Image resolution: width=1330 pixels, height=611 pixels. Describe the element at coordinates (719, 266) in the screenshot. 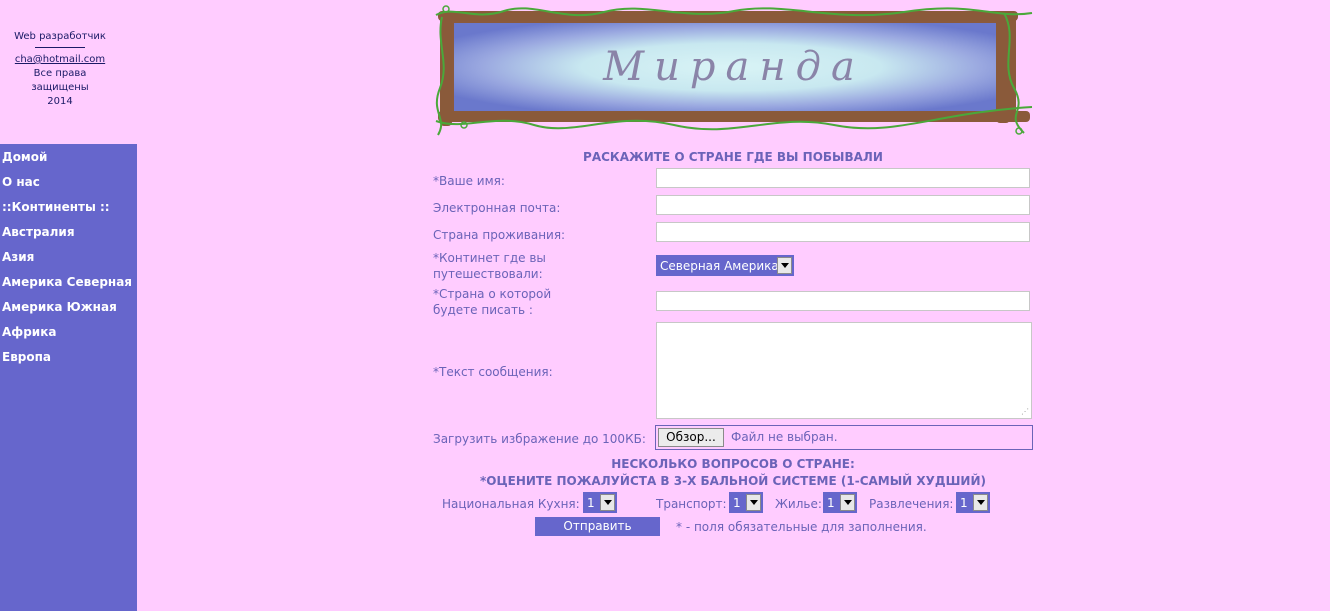

I see `continent-select-value: Северная Америка` at that location.